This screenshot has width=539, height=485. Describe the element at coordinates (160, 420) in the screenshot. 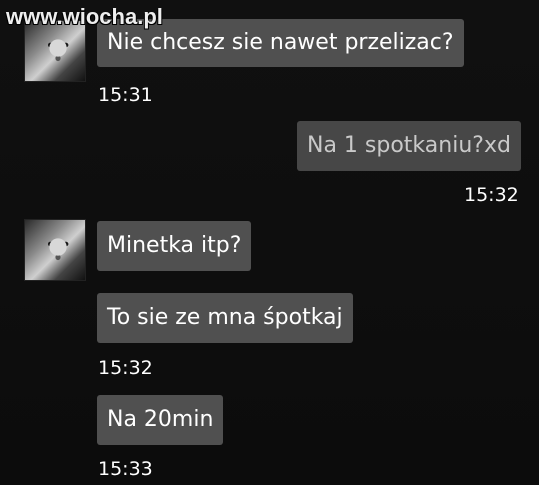

I see `incoming-message-bubble: Na 20min` at that location.